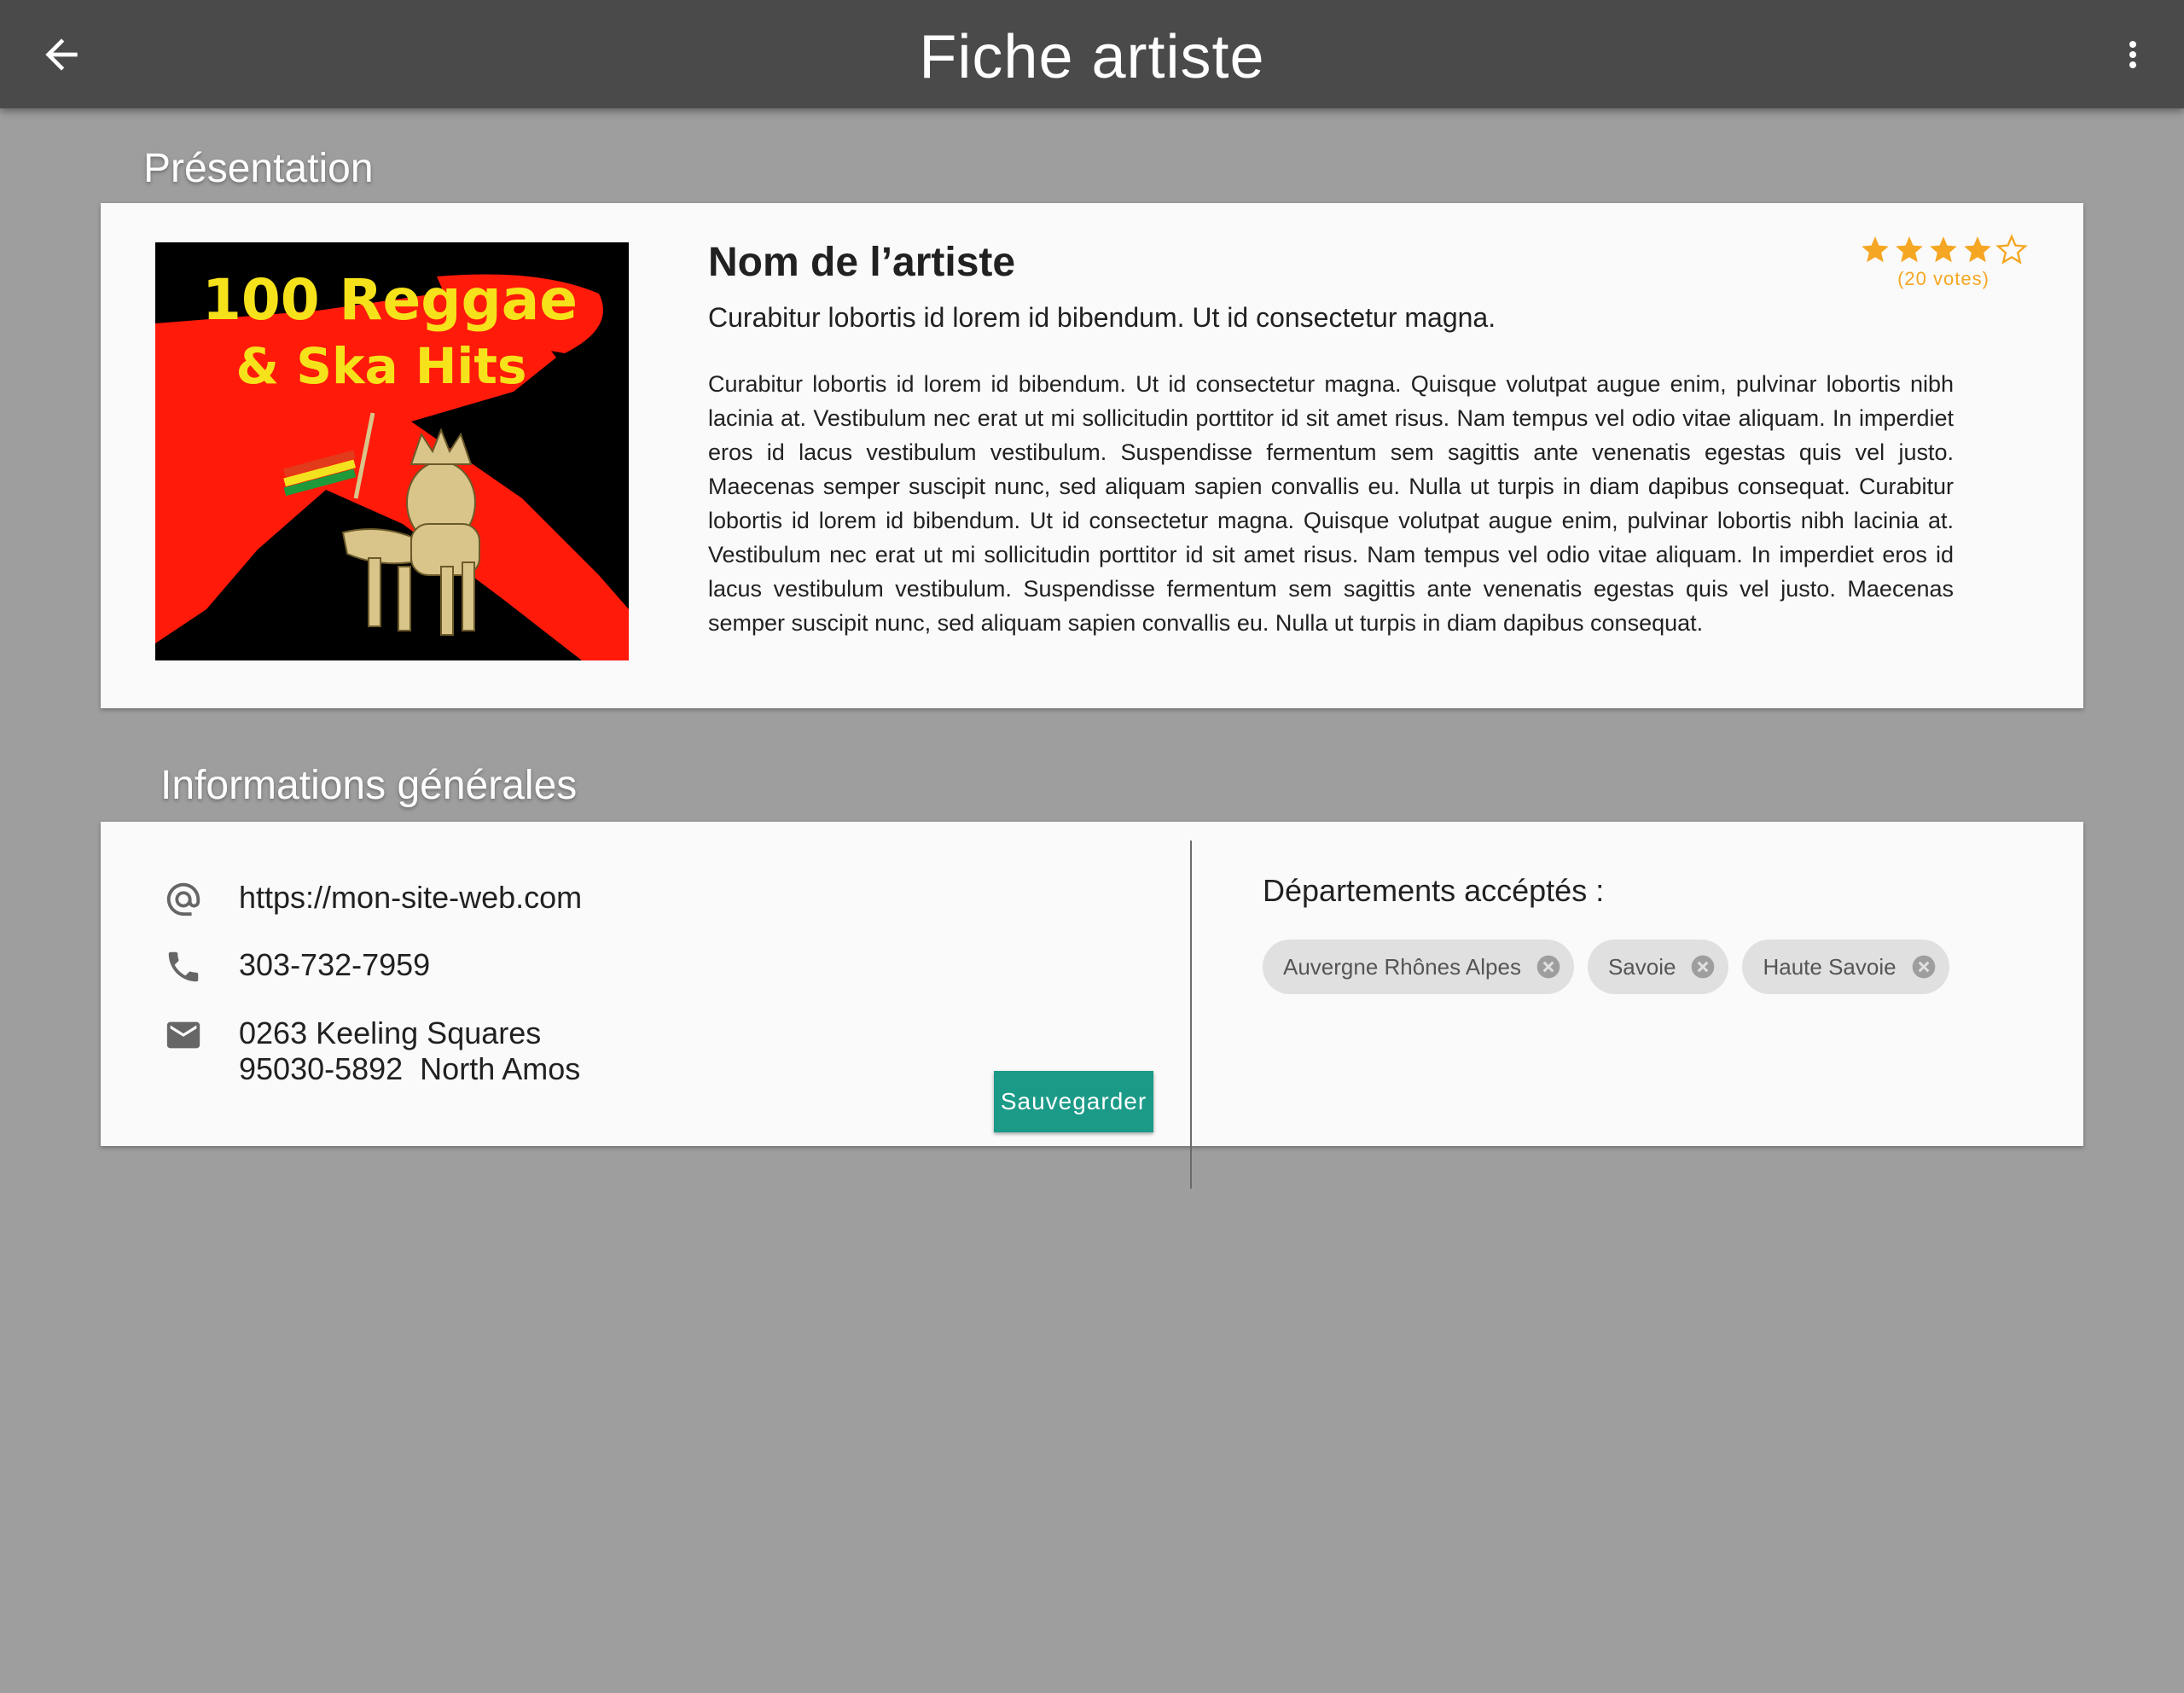  I want to click on section-title-presentation: Présentation, so click(258, 168).